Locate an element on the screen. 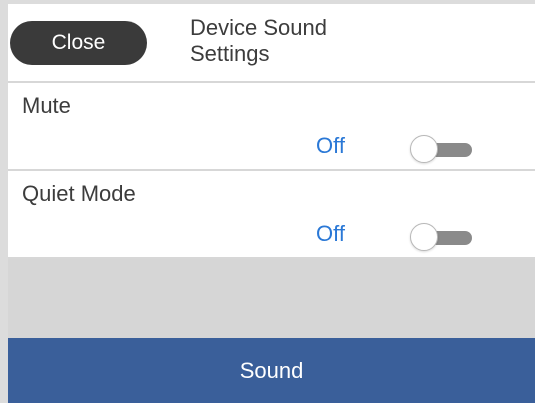  quiet-mode-label: Quiet Mode is located at coordinates (79, 193).